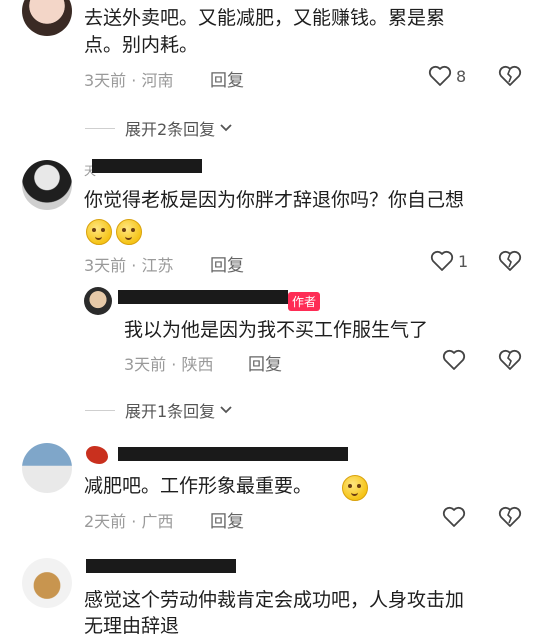 Image resolution: width=545 pixels, height=640 pixels. I want to click on comment-text: 点。别内耗。, so click(141, 45).